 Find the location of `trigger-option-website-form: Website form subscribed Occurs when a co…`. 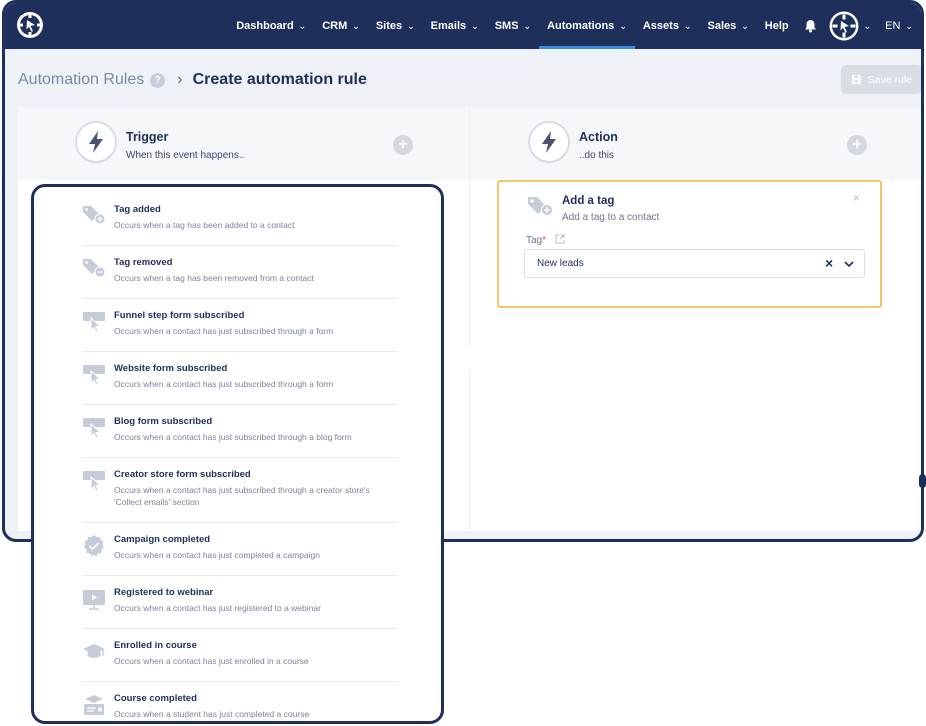

trigger-option-website-form: Website form subscribed Occurs when a co… is located at coordinates (240, 384).